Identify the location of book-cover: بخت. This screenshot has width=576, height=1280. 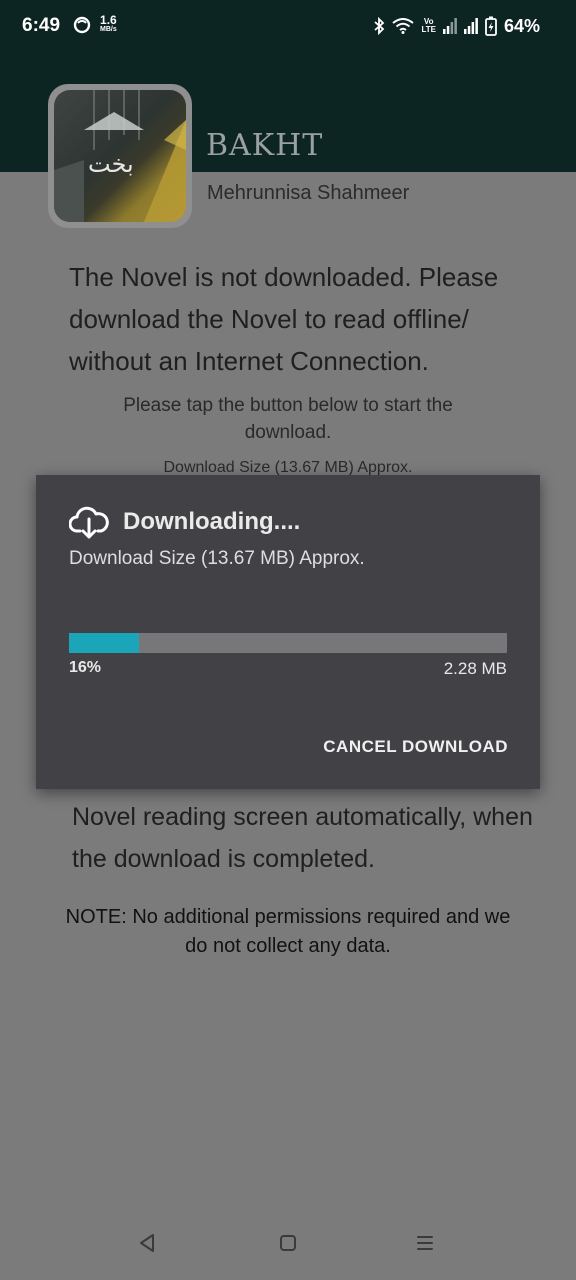
(120, 156).